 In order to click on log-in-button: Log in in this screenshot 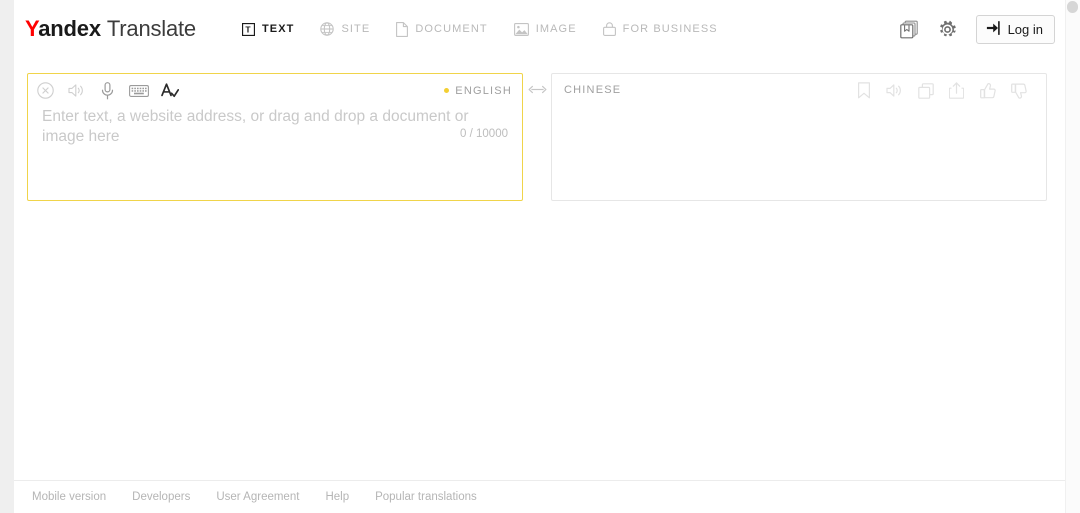, I will do `click(1015, 29)`.